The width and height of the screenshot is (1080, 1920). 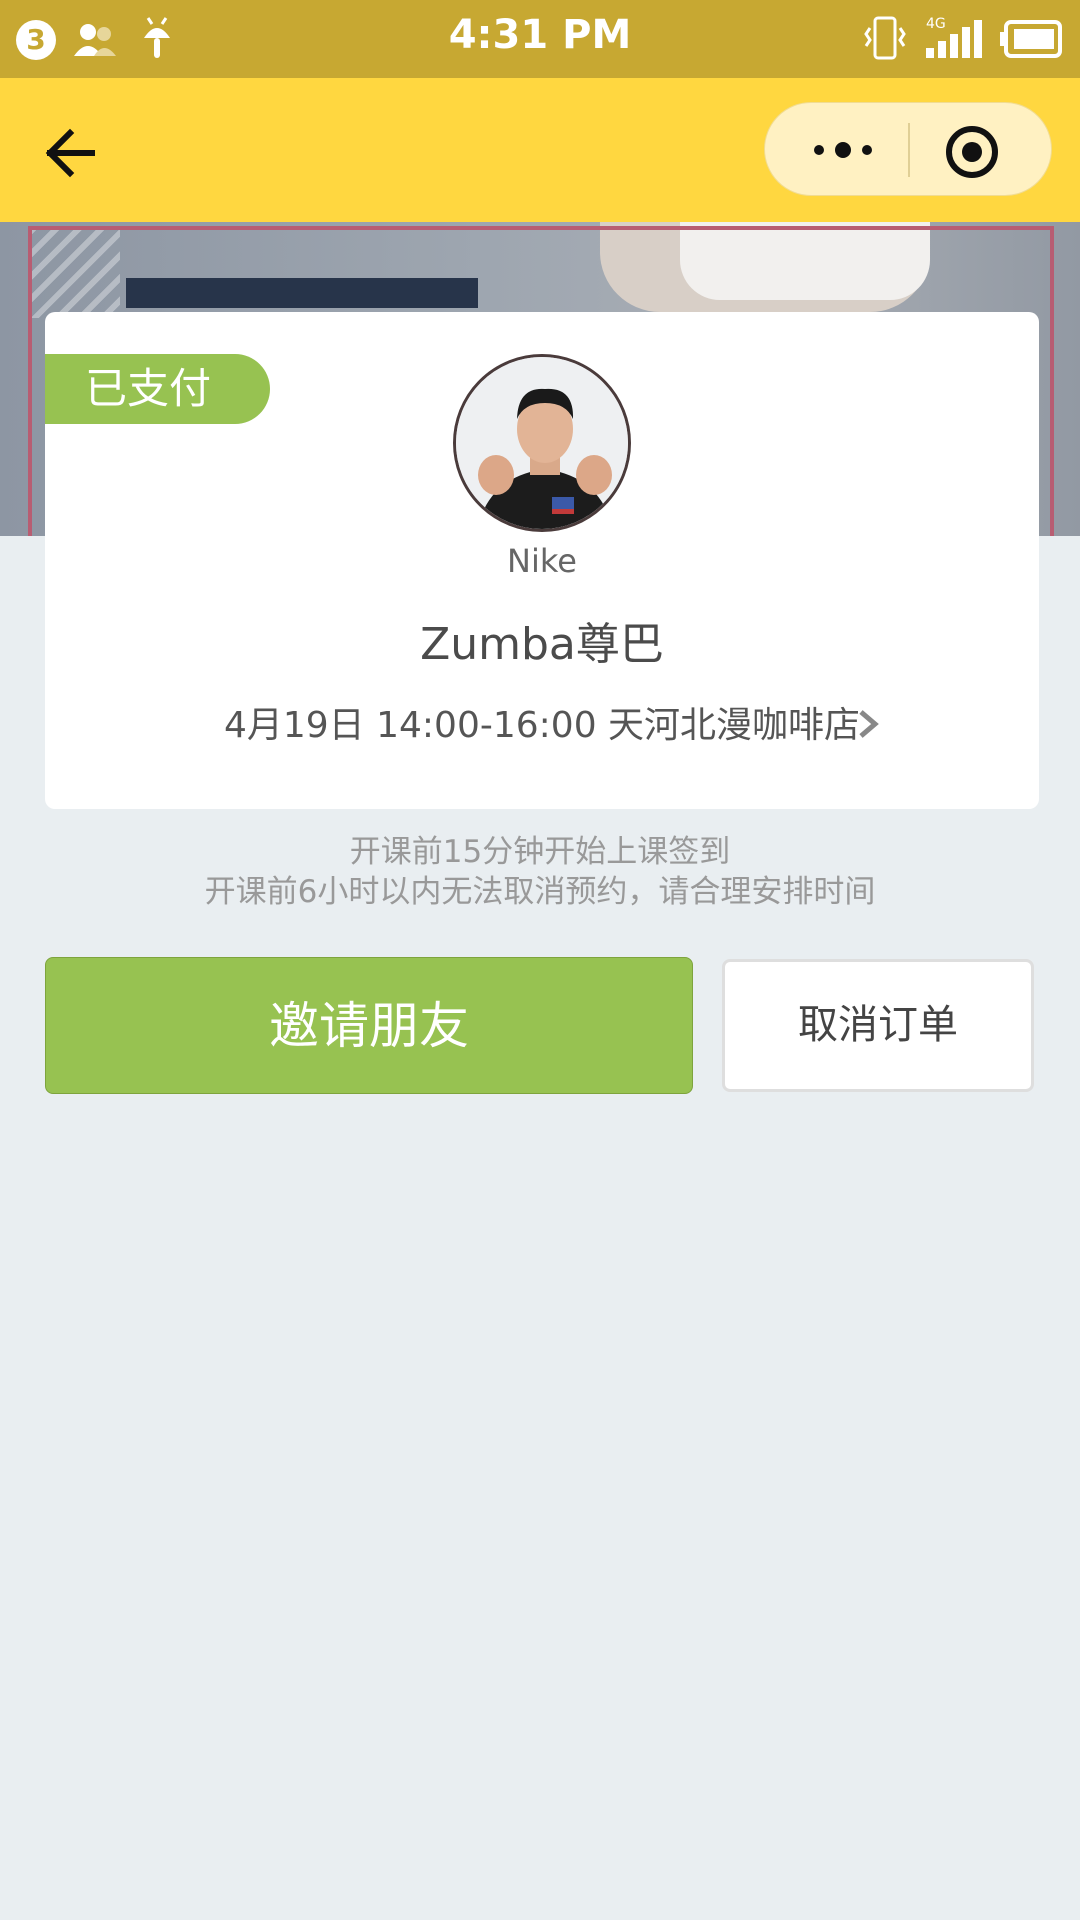 I want to click on checkin-note: 开课前15分钟开始上课签到, so click(x=540, y=852).